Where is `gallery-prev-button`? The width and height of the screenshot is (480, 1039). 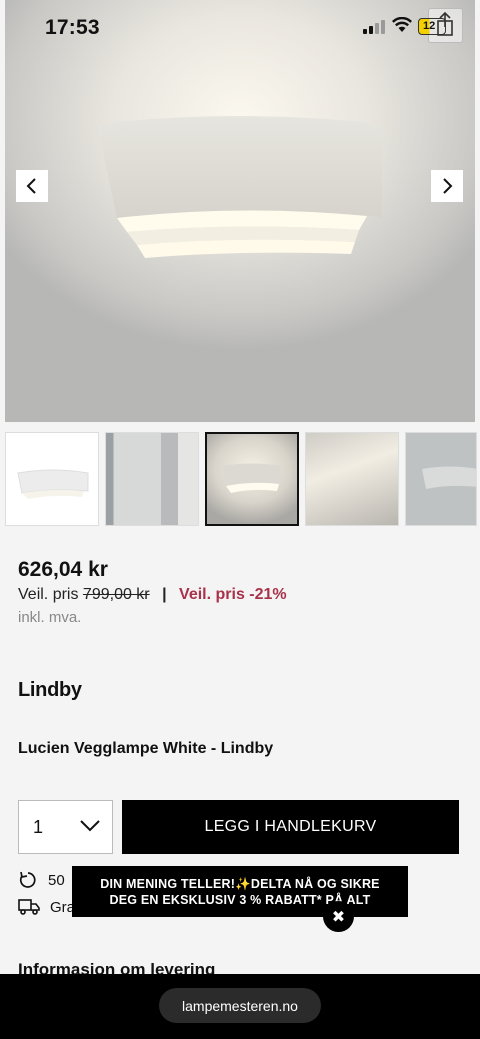 gallery-prev-button is located at coordinates (32, 186).